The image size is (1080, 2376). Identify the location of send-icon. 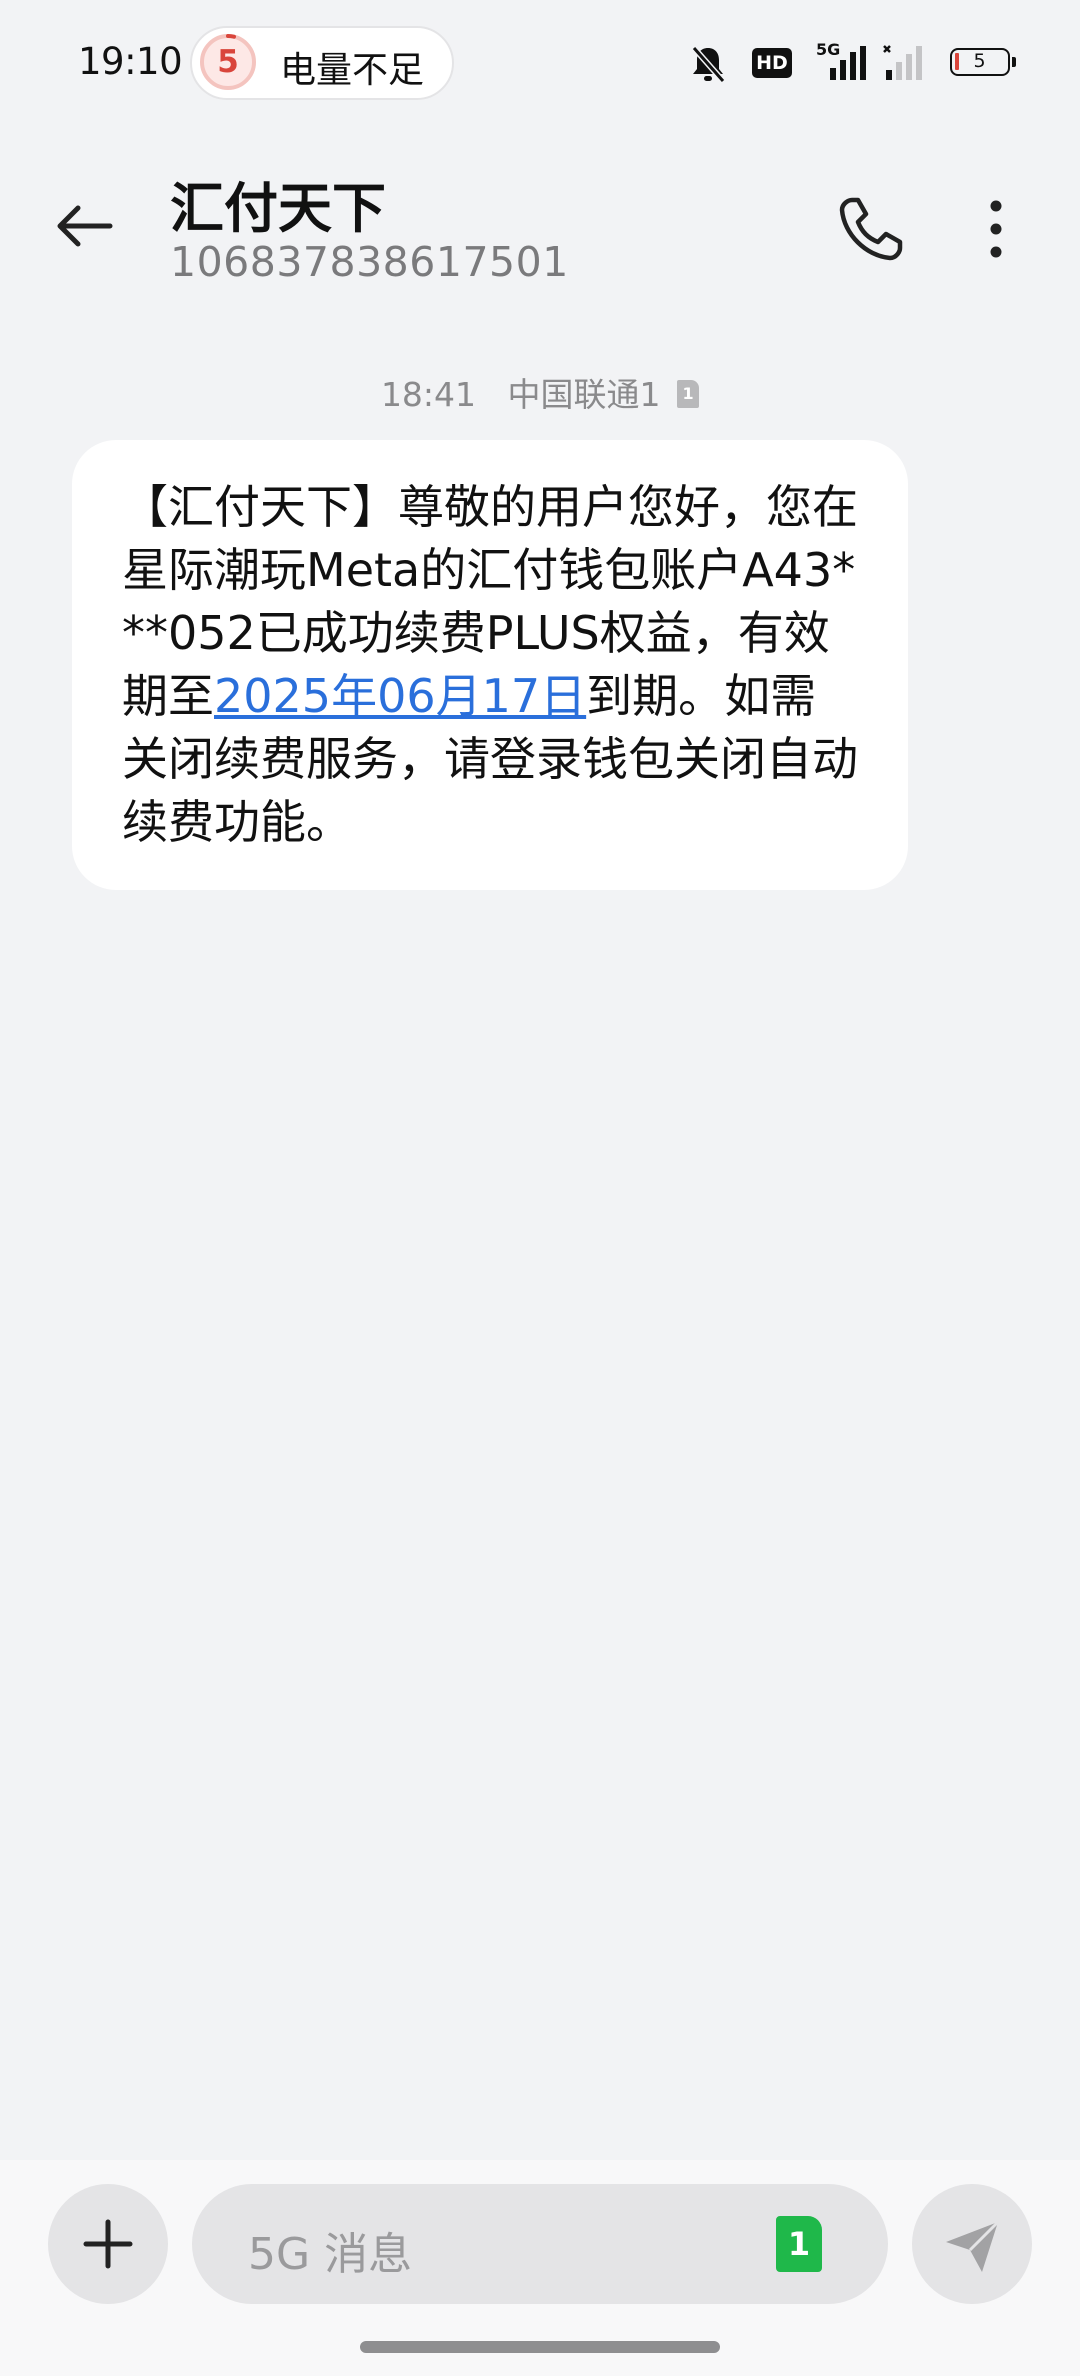
(973, 2246).